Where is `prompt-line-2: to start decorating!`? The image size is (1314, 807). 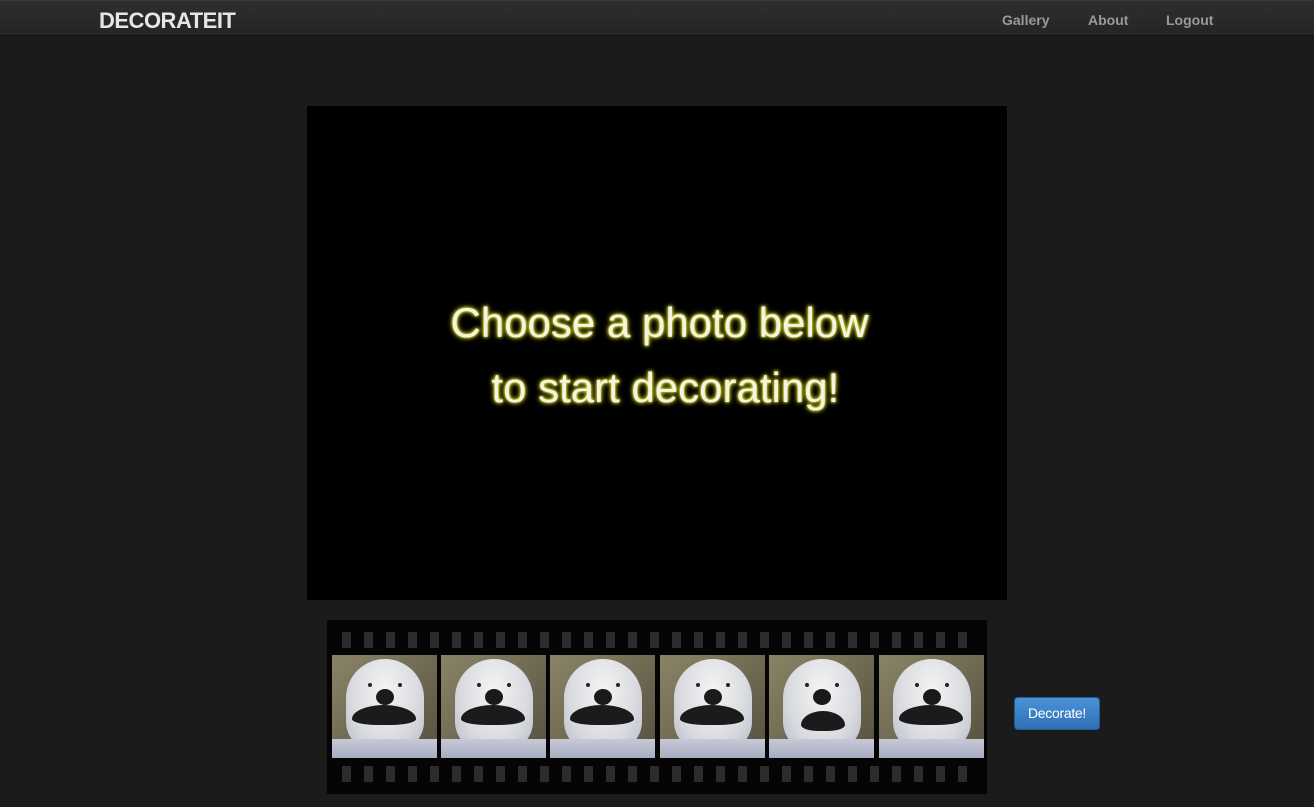 prompt-line-2: to start decorating! is located at coordinates (659, 387).